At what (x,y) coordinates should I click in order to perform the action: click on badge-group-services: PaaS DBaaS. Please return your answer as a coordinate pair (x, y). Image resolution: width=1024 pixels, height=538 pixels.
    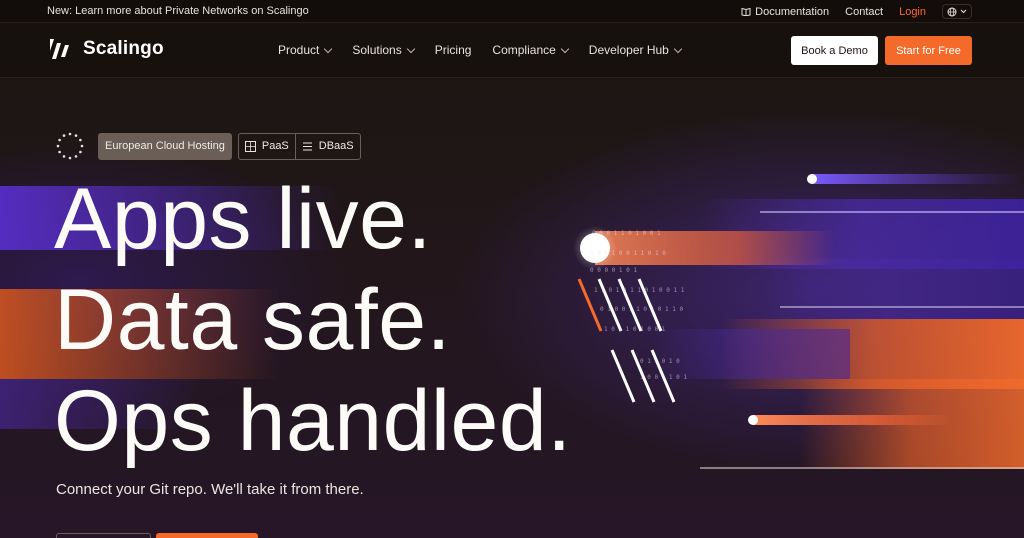
    Looking at the image, I should click on (299, 146).